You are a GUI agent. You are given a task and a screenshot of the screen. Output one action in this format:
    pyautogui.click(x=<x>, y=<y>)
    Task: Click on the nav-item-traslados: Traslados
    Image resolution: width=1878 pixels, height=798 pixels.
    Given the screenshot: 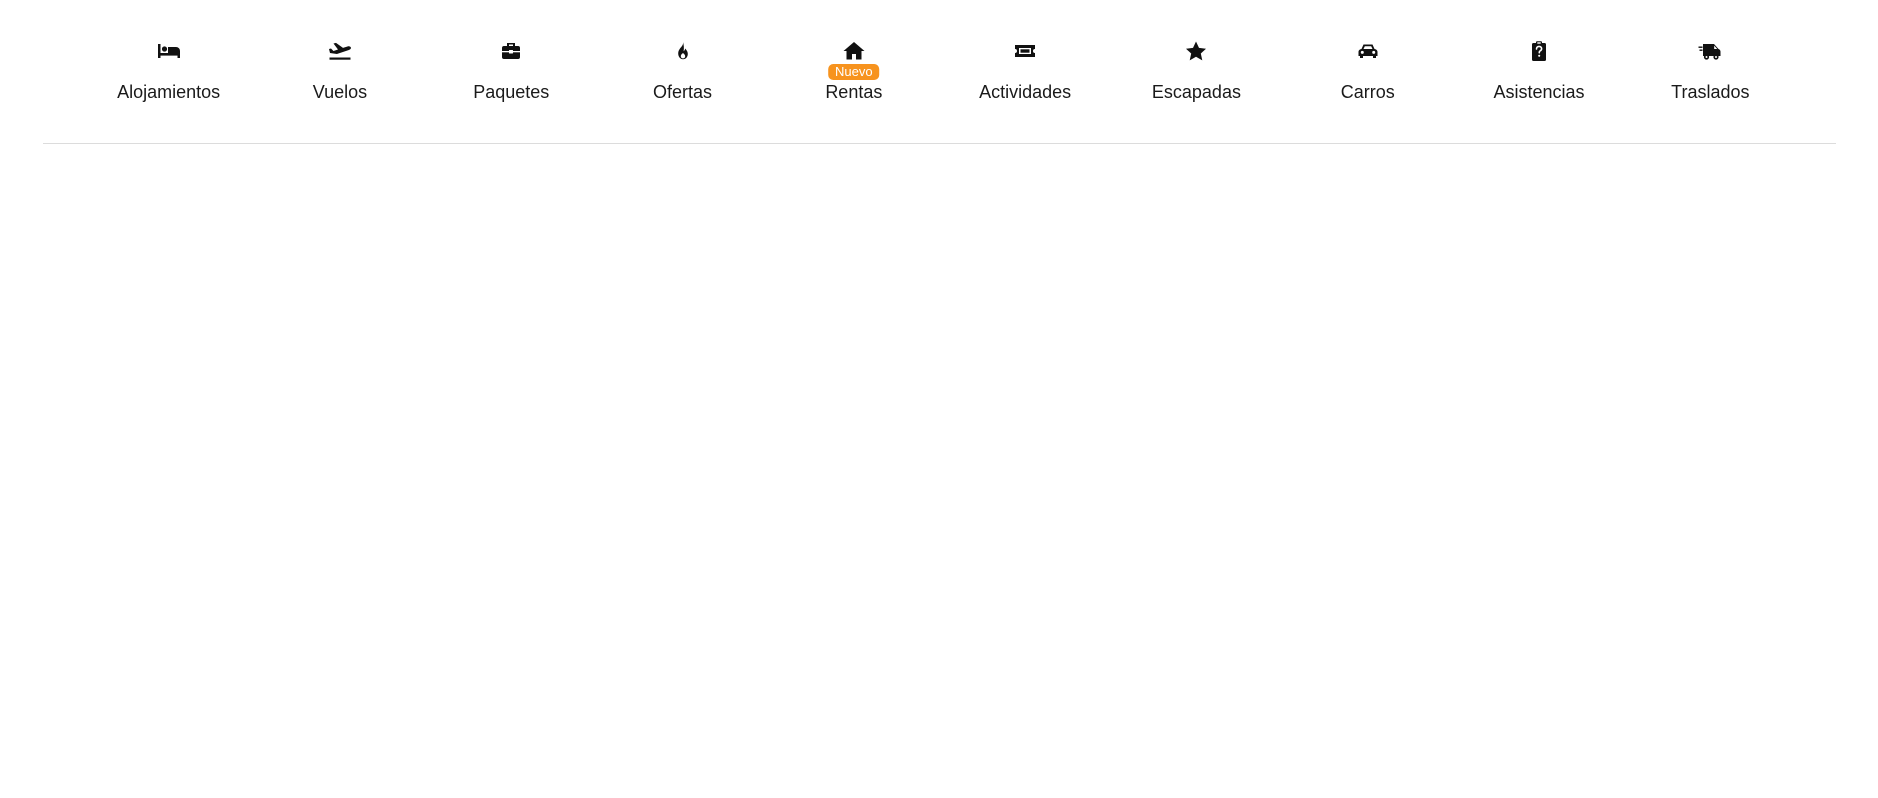 What is the action you would take?
    pyautogui.click(x=1710, y=55)
    